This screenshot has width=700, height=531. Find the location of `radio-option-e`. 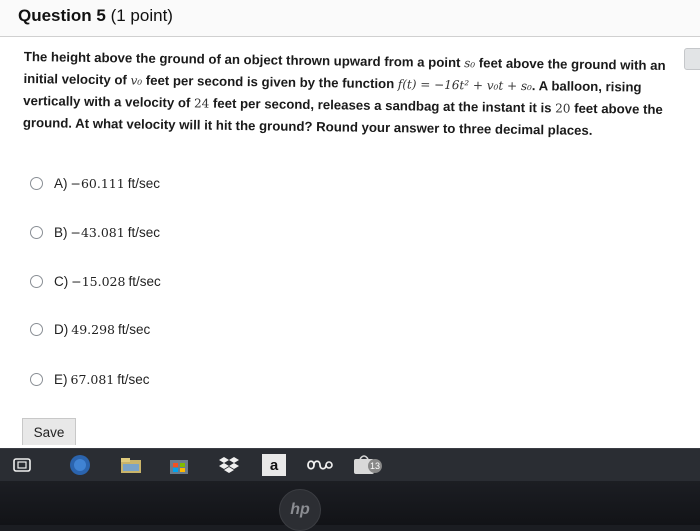

radio-option-e is located at coordinates (36, 379).